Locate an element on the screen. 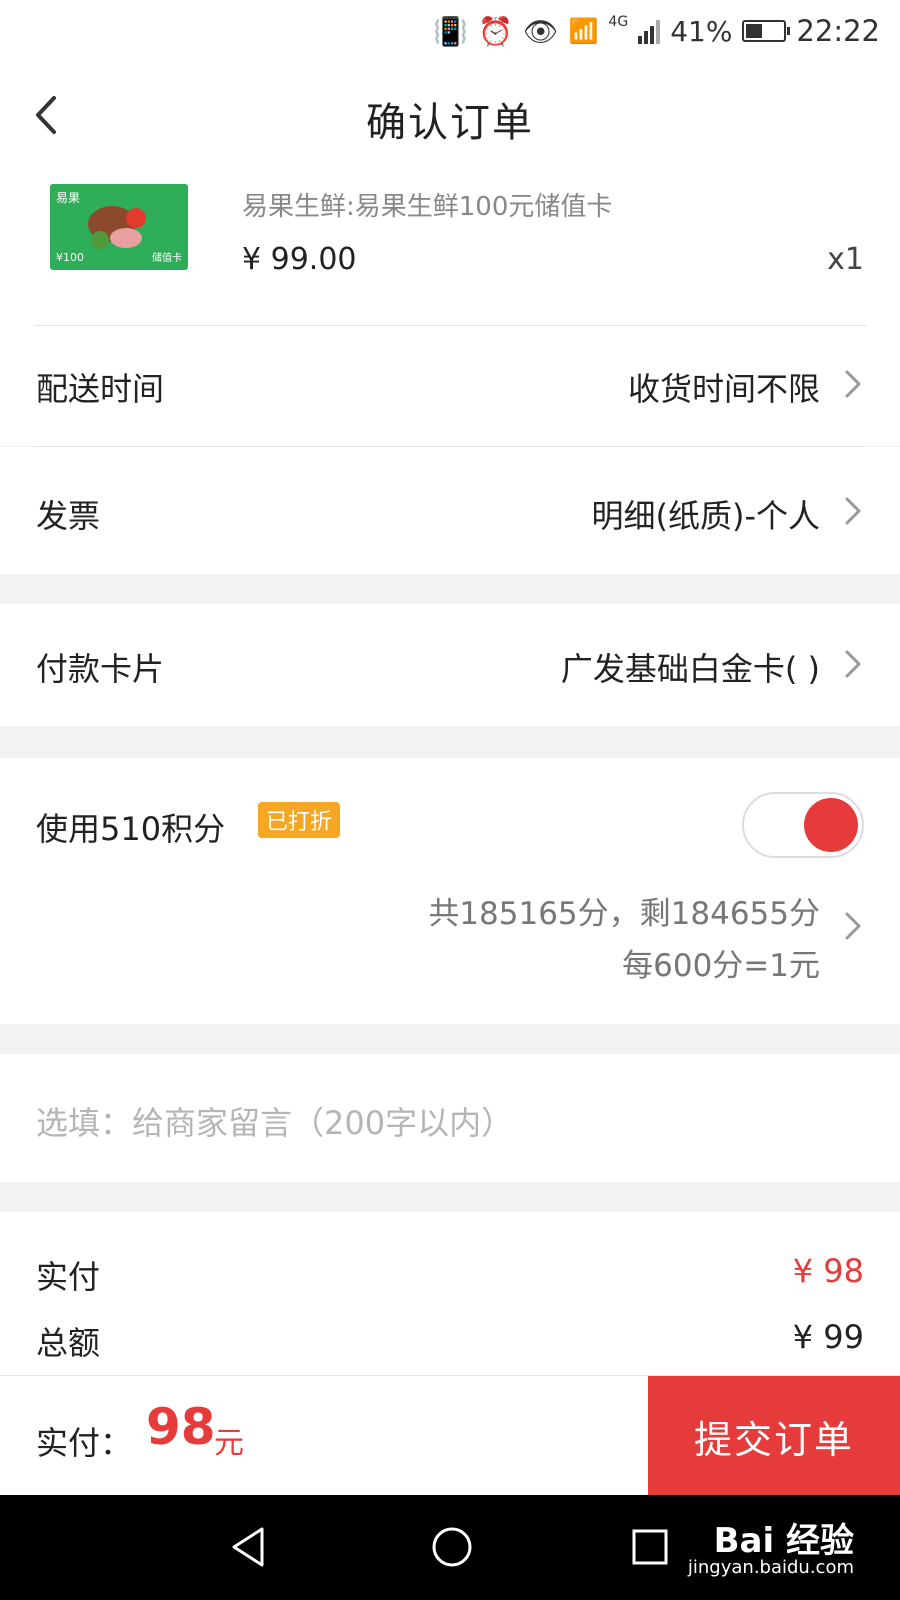  message-input-row: 选填：给商家留言（200字以内） is located at coordinates (450, 1118).